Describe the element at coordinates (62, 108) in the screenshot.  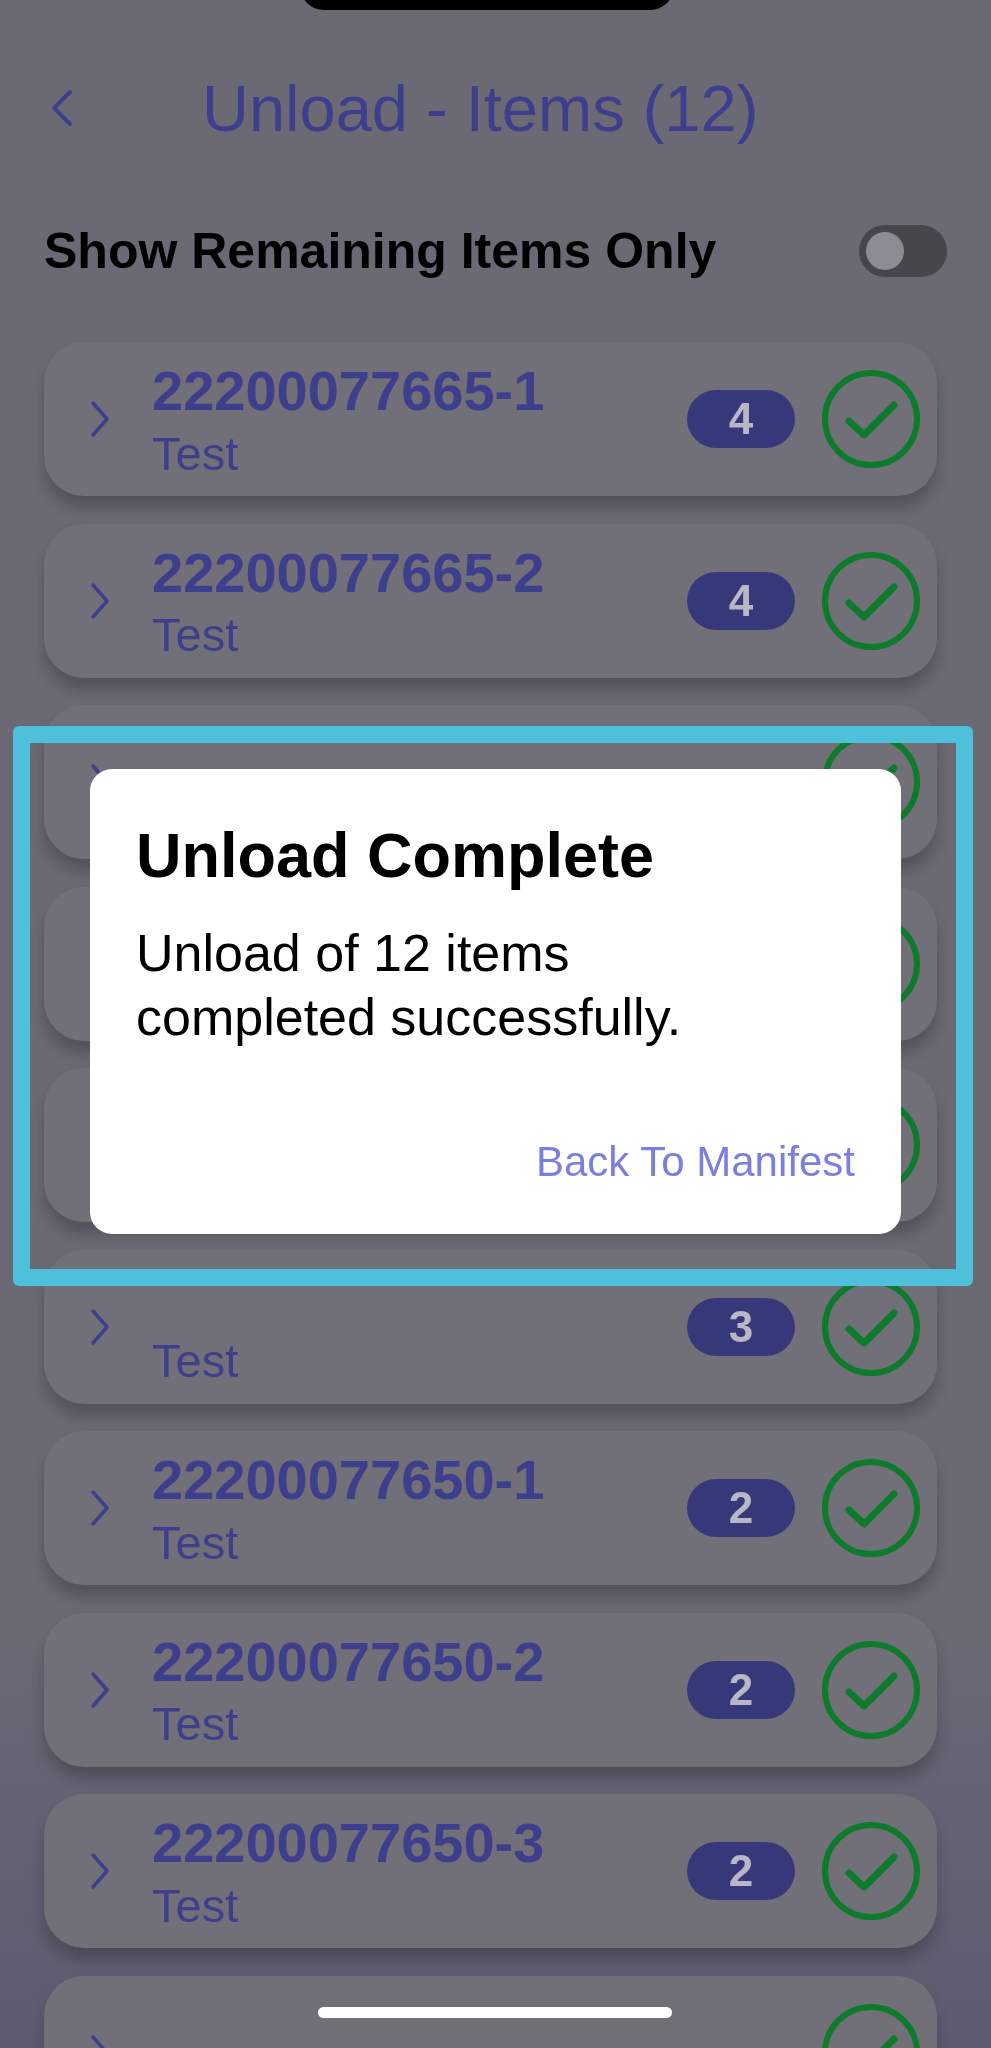
I see `back-icon` at that location.